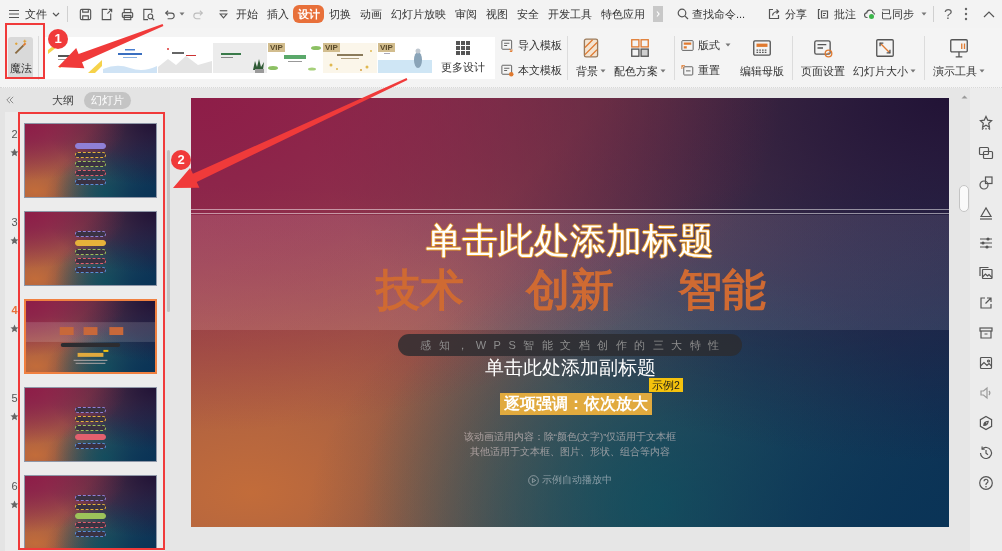 The height and width of the screenshot is (551, 1002). I want to click on slide-size-button: 幻灯片大小, so click(884, 57).